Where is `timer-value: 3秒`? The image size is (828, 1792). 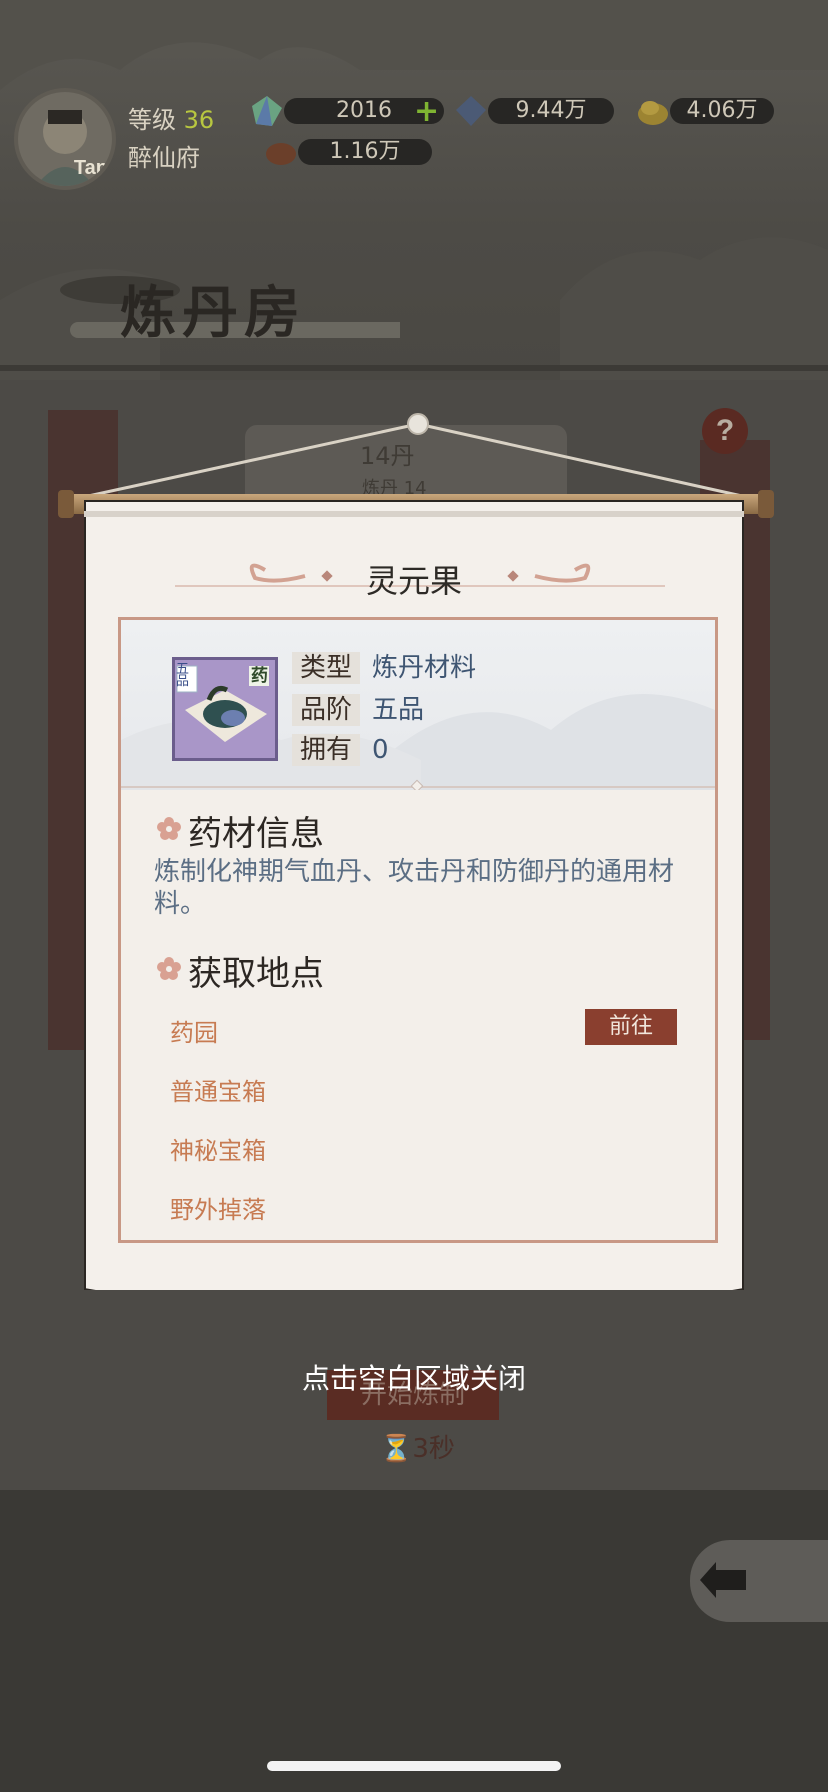
timer-value: 3秒 is located at coordinates (433, 1449).